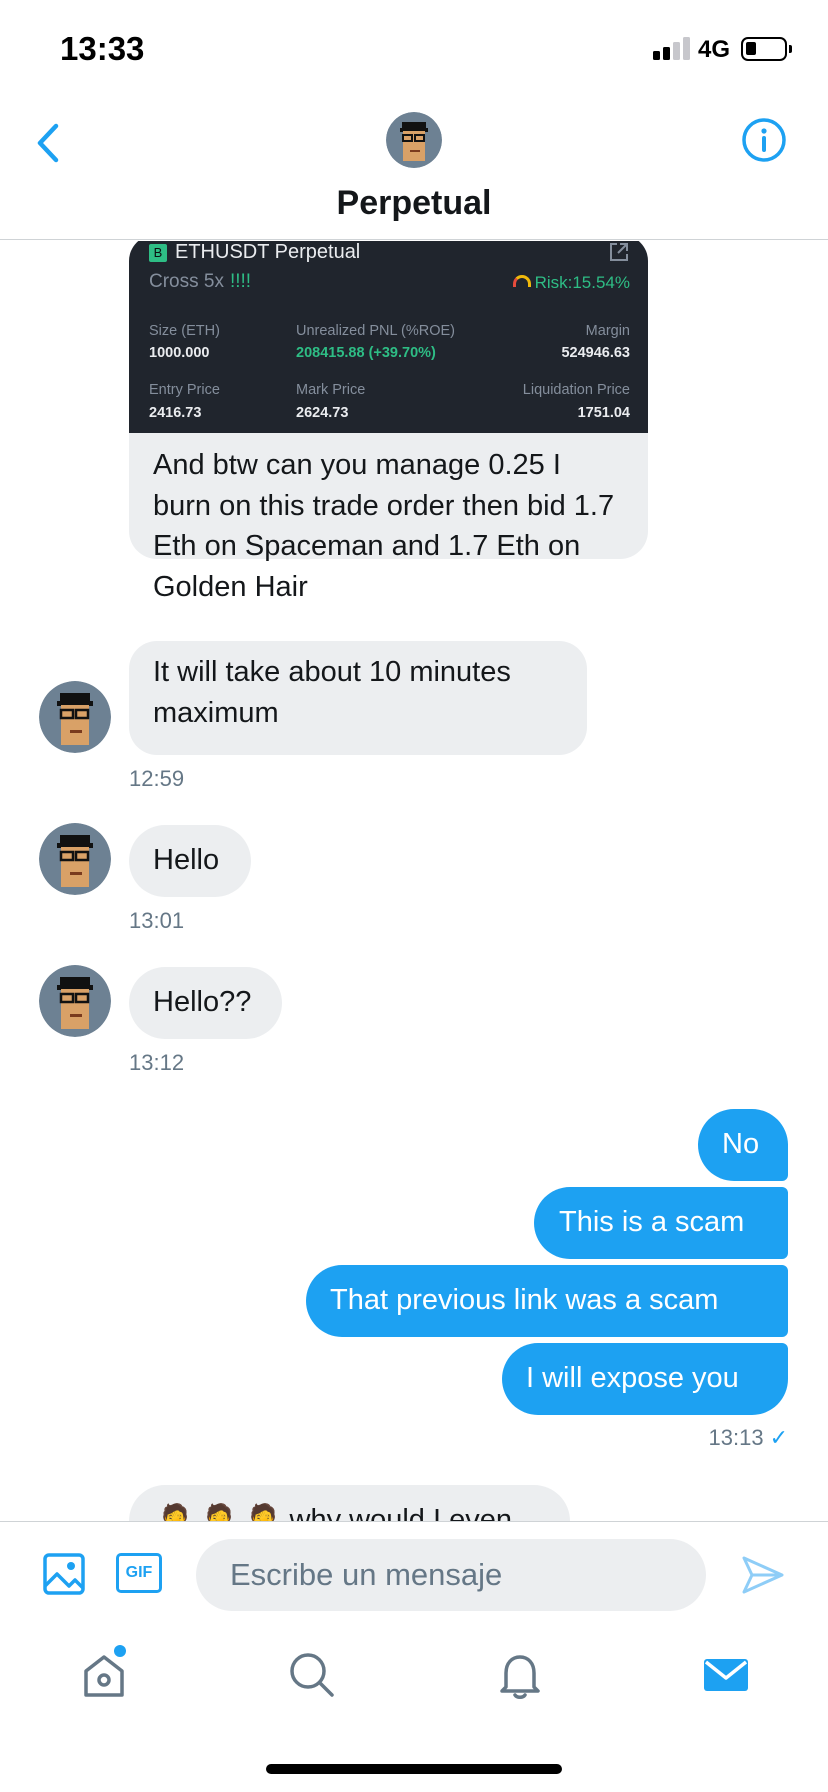  What do you see at coordinates (748, 1437) in the screenshot?
I see `message-timestamp: 13:13 ✓` at bounding box center [748, 1437].